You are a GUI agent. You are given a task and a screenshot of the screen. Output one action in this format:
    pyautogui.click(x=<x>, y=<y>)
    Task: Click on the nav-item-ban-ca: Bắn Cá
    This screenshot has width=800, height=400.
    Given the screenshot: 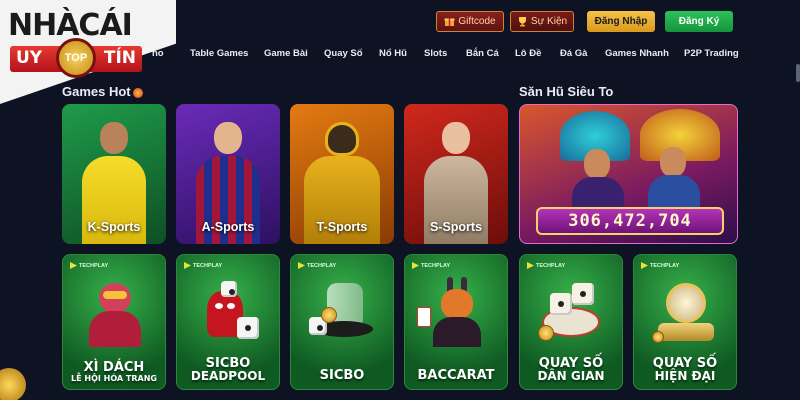 What is the action you would take?
    pyautogui.click(x=482, y=53)
    